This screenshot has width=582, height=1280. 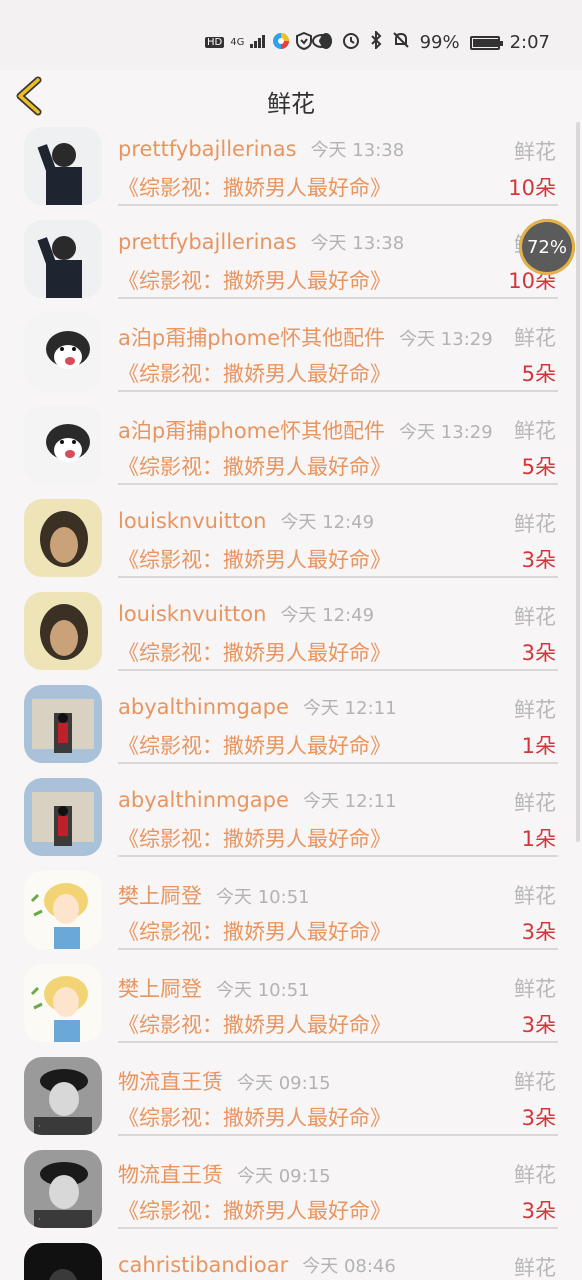 I want to click on battery-icon, so click(x=486, y=42).